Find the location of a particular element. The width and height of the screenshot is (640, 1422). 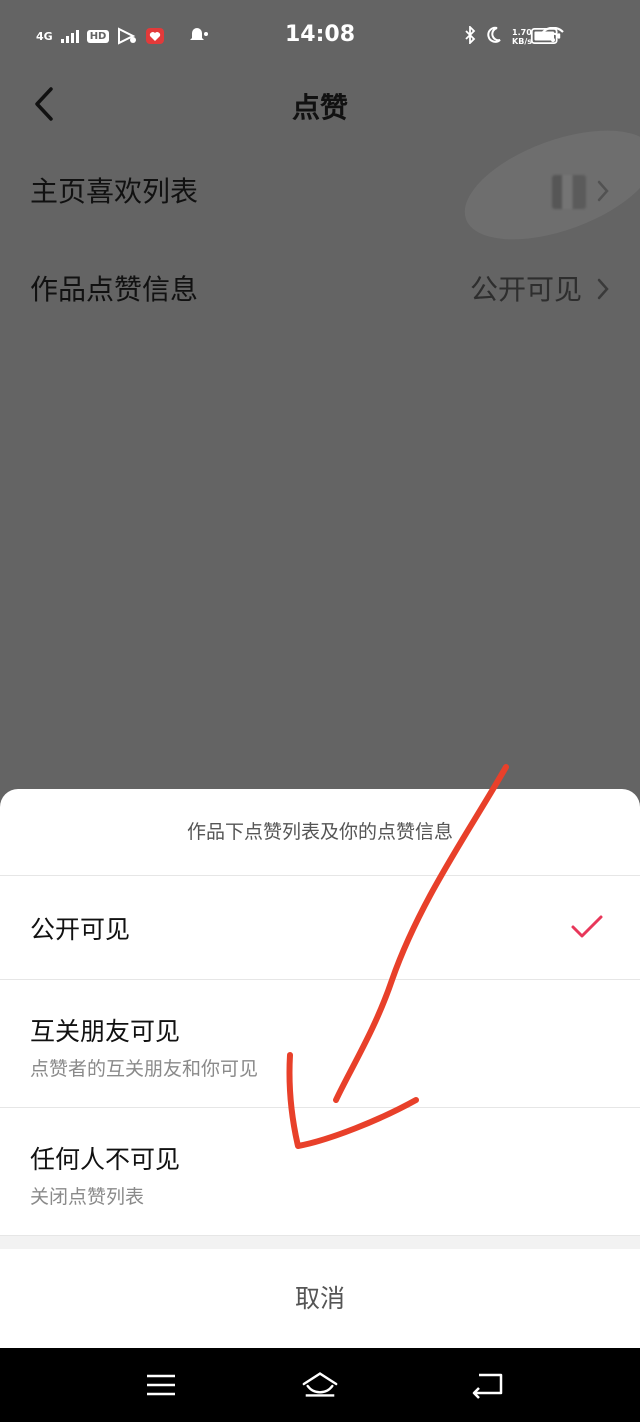

settings-row-label: 主页喜欢列表 is located at coordinates (114, 191).